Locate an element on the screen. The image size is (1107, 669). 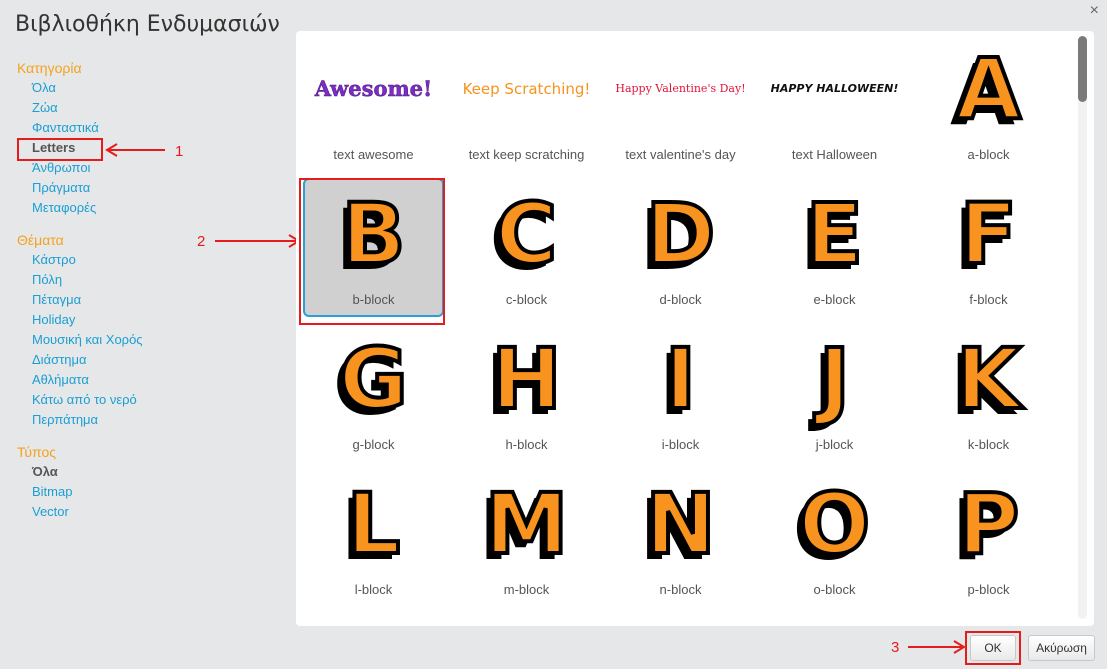
costume-tile: G g-block is located at coordinates (373, 392).